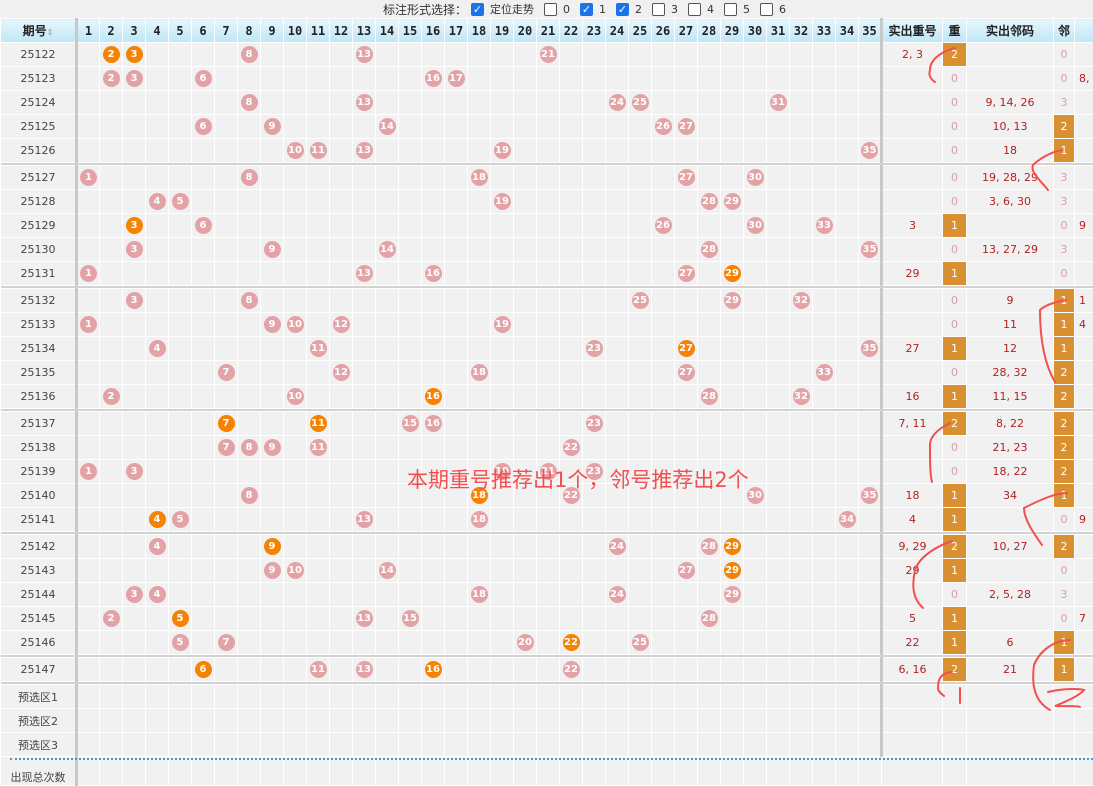 The height and width of the screenshot is (786, 1093). I want to click on number-cell: 25, so click(640, 301).